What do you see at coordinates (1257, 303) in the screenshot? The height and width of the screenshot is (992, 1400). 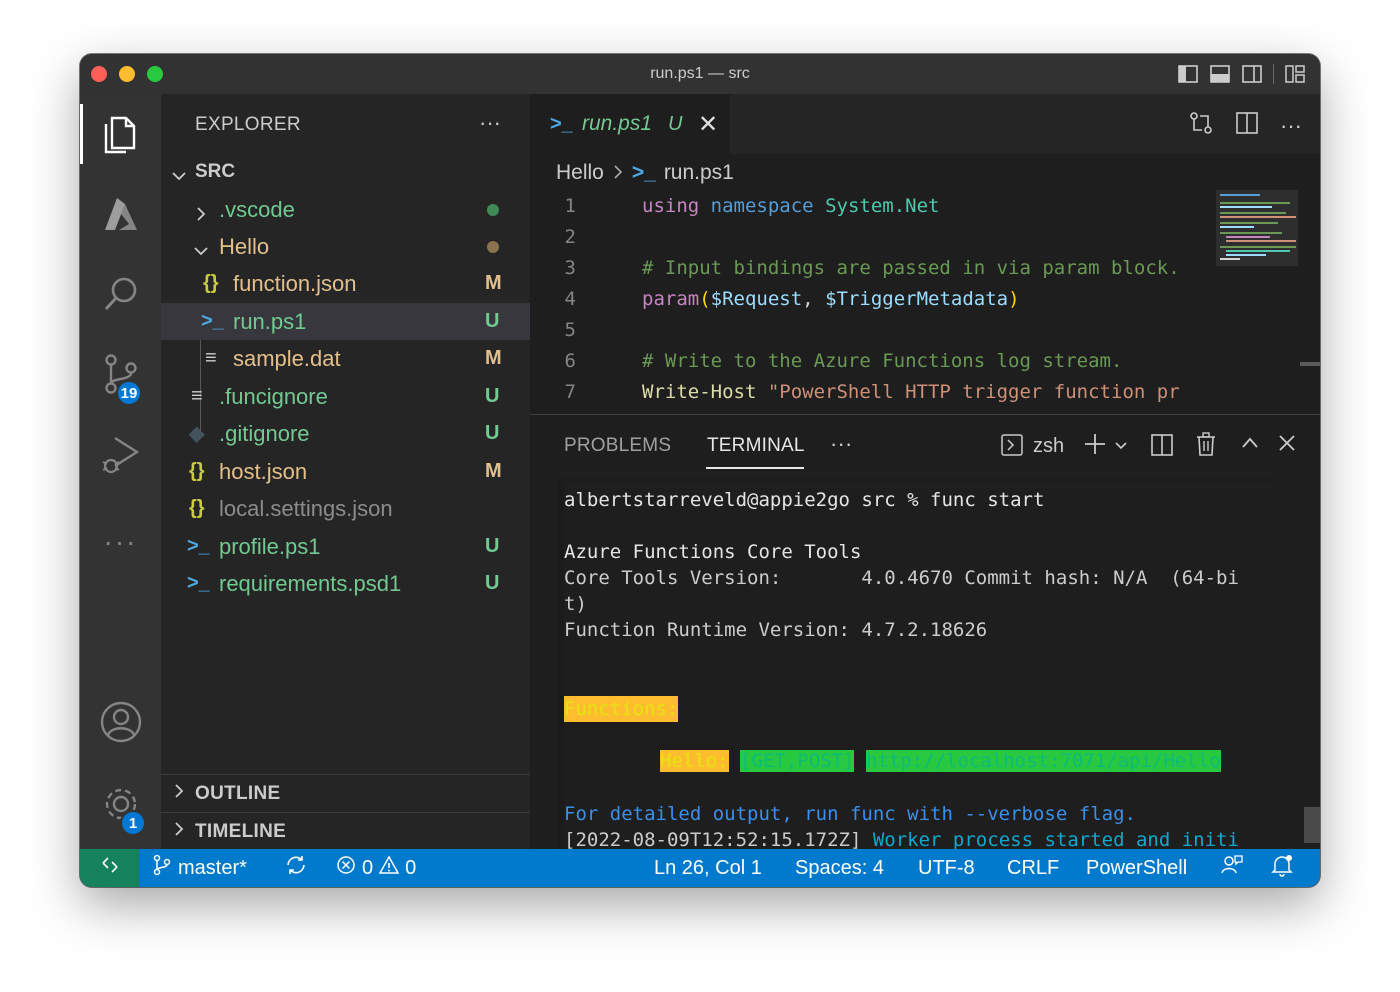 I see `minimap` at bounding box center [1257, 303].